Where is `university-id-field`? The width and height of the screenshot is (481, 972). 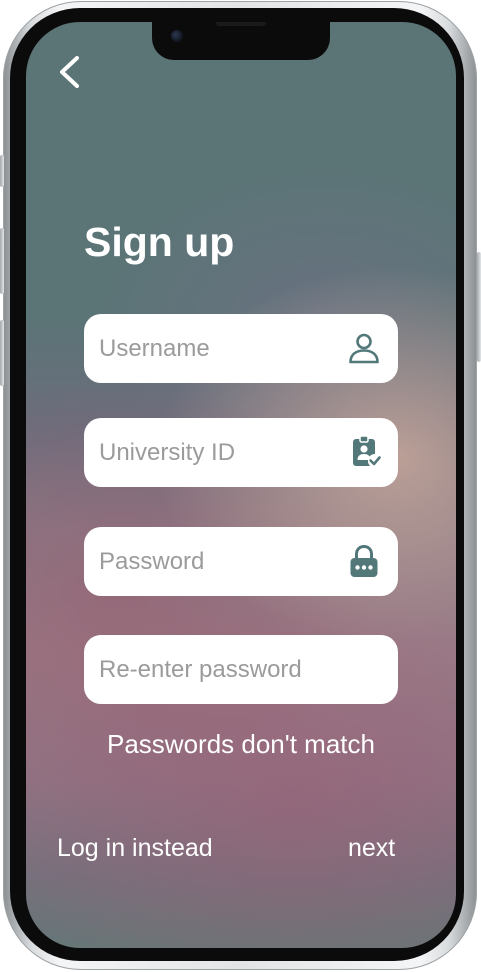 university-id-field is located at coordinates (241, 452).